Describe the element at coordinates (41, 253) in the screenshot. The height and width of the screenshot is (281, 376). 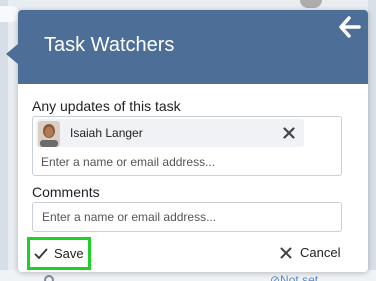
I see `checkmark-icon` at that location.